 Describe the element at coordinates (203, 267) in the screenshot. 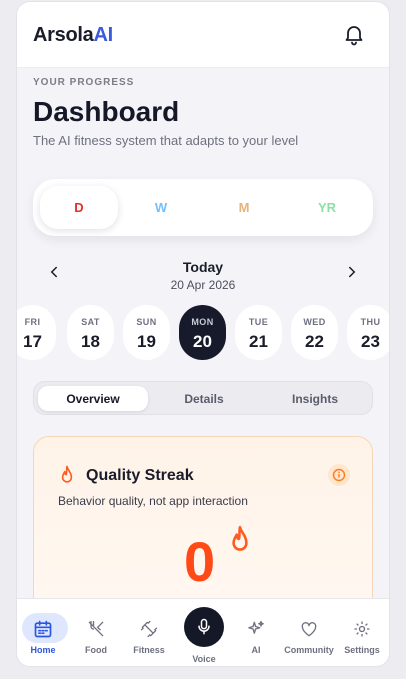

I see `today-label: Today` at that location.